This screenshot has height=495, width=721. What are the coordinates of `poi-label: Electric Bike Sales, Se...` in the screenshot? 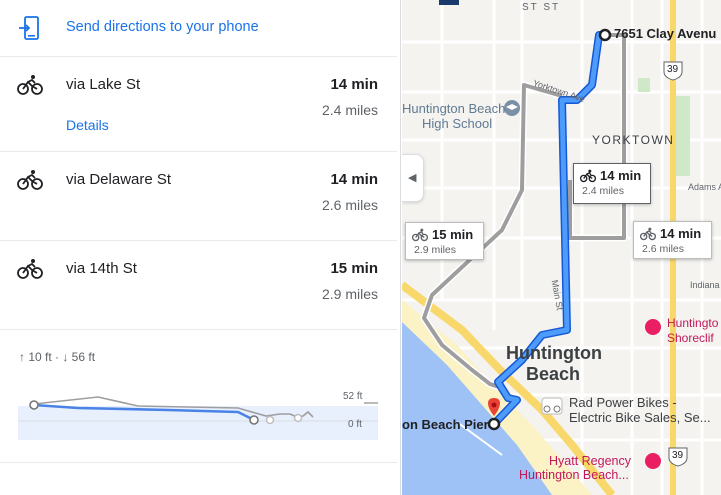 It's located at (640, 417).